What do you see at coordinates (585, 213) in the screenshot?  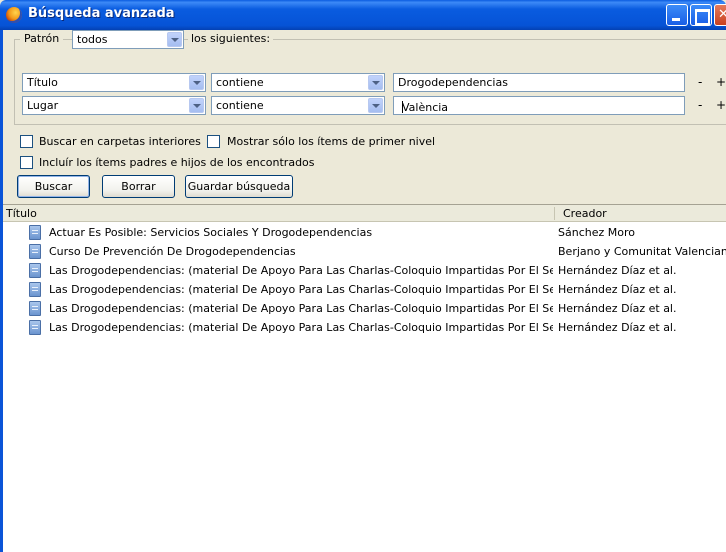 I see `column-header-creator: Creador` at bounding box center [585, 213].